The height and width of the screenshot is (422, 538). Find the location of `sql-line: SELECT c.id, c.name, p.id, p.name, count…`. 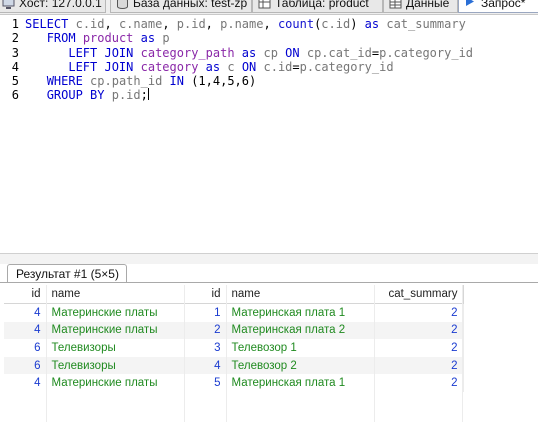

sql-line: SELECT c.id, c.name, p.id, p.name, count… is located at coordinates (249, 24).